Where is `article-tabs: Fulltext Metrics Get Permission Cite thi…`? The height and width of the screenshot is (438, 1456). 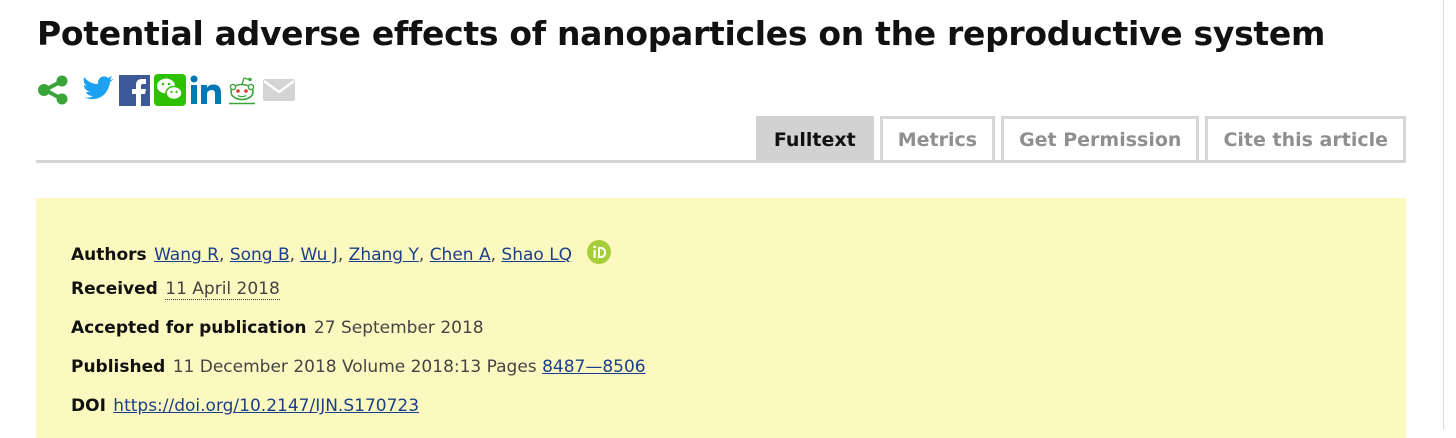 article-tabs: Fulltext Metrics Get Permission Cite thi… is located at coordinates (1078, 138).